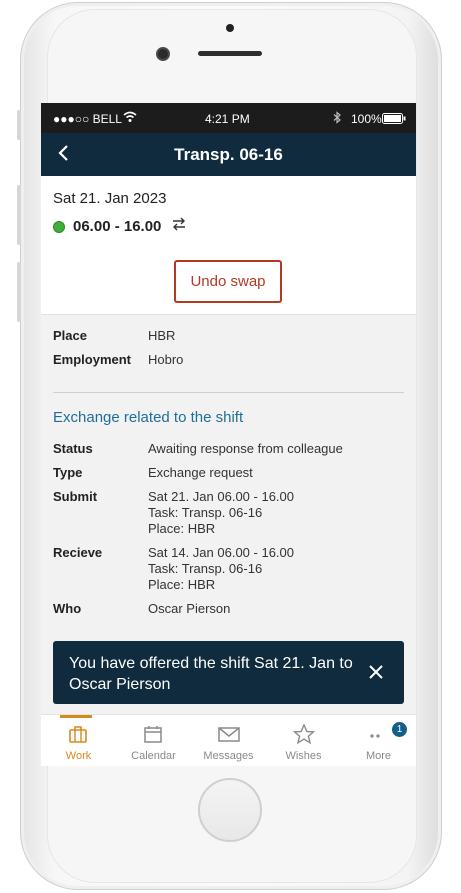 Image resolution: width=461 pixels, height=893 pixels. Describe the element at coordinates (67, 608) in the screenshot. I see `who-label: Who` at that location.